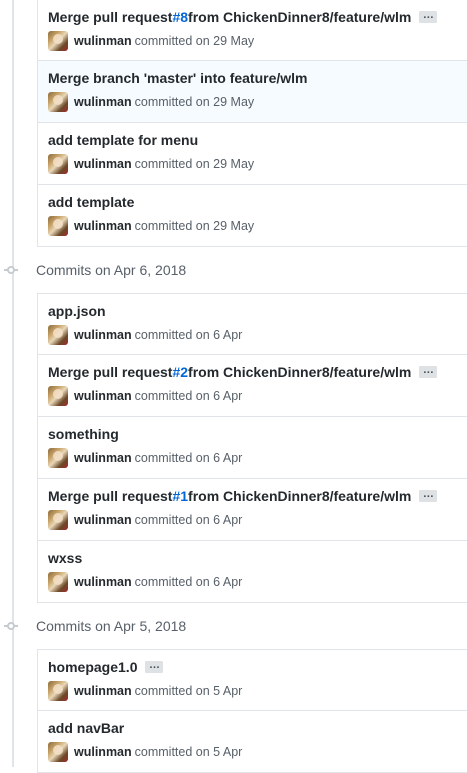 The image size is (467, 773). Describe the element at coordinates (257, 434) in the screenshot. I see `commit-message: something` at that location.